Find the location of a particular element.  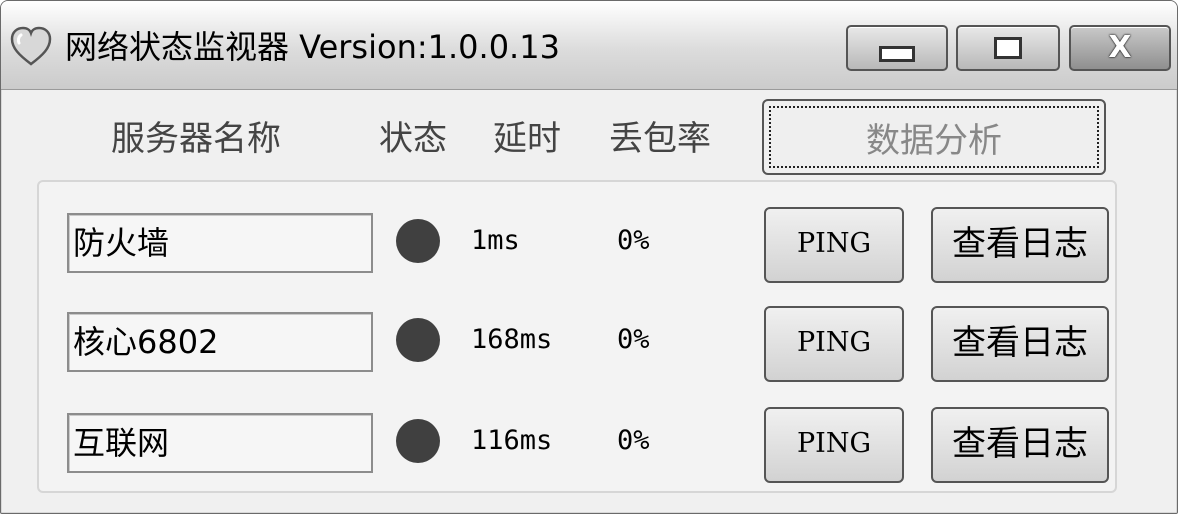

server-row: 核心6802 168ms 0% PING 查看日志 is located at coordinates (577, 347).